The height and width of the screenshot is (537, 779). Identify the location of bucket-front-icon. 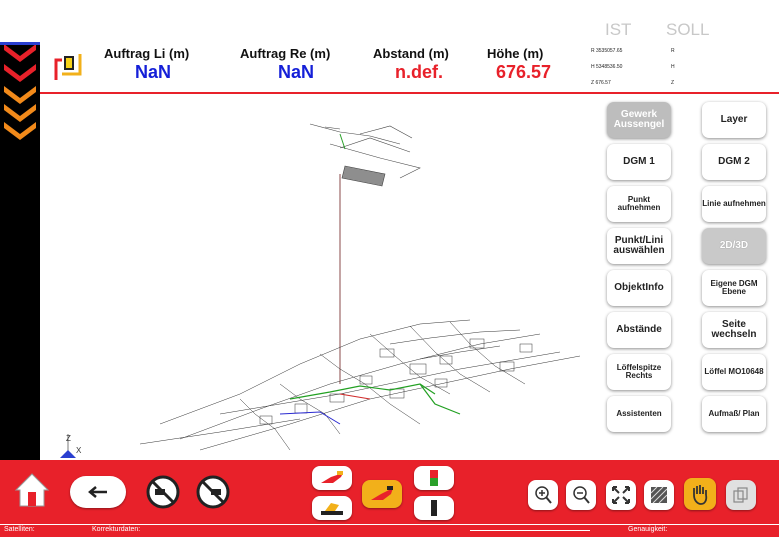
(434, 508).